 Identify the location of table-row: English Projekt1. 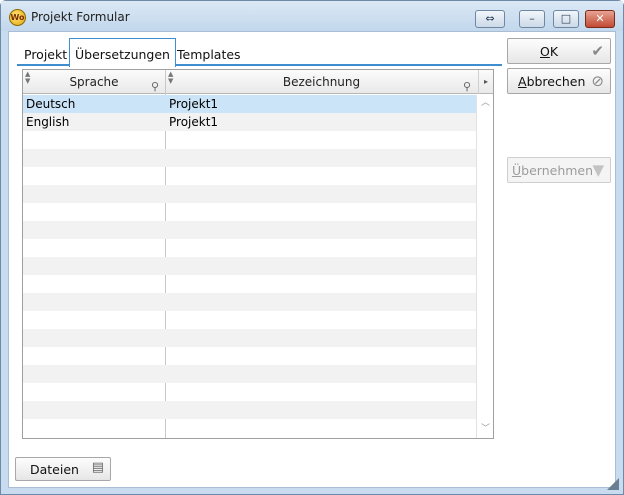
(249, 122).